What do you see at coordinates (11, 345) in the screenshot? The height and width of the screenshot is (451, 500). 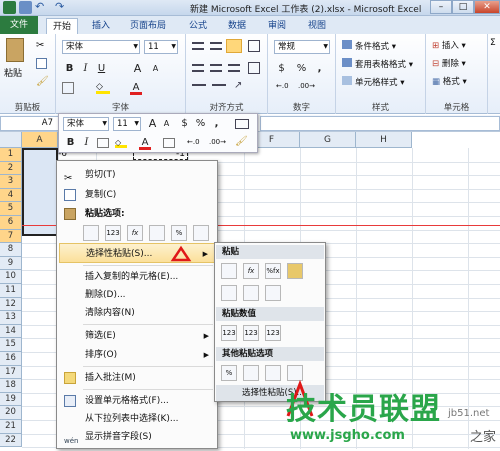 I see `row-header: 15` at bounding box center [11, 345].